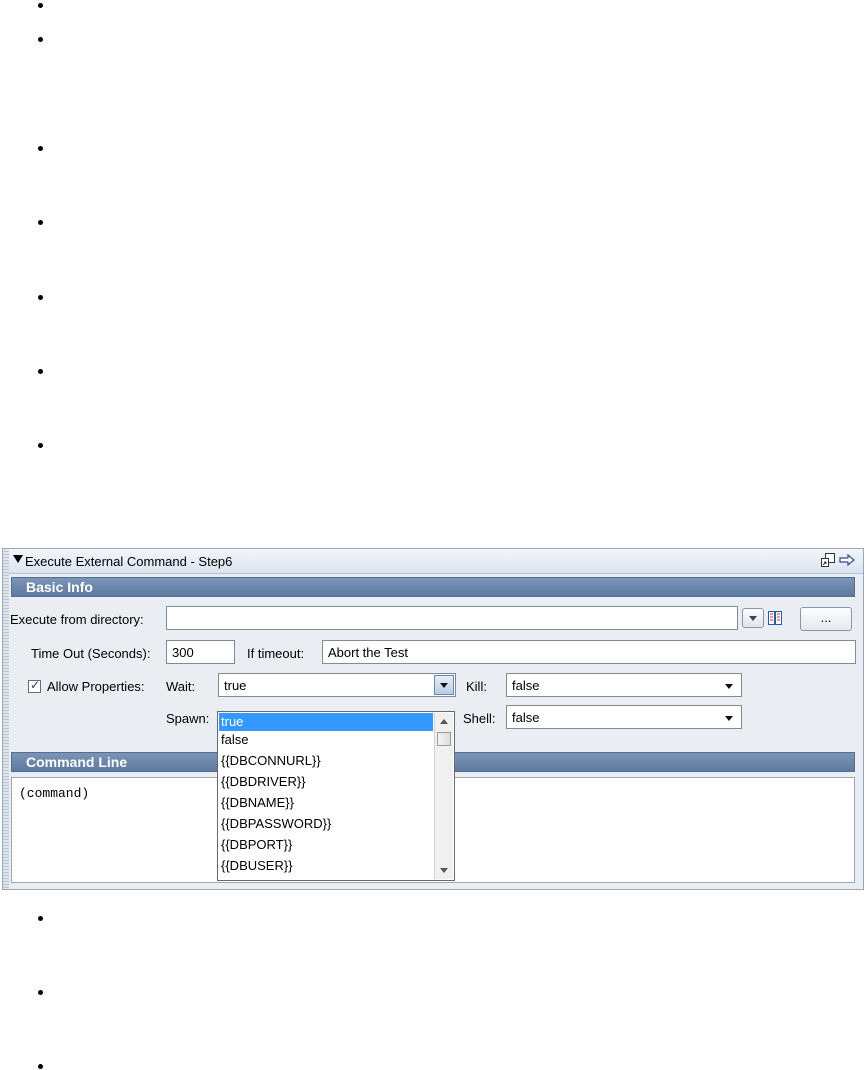 This screenshot has width=868, height=1070. Describe the element at coordinates (624, 717) in the screenshot. I see `shell-combo: false` at that location.